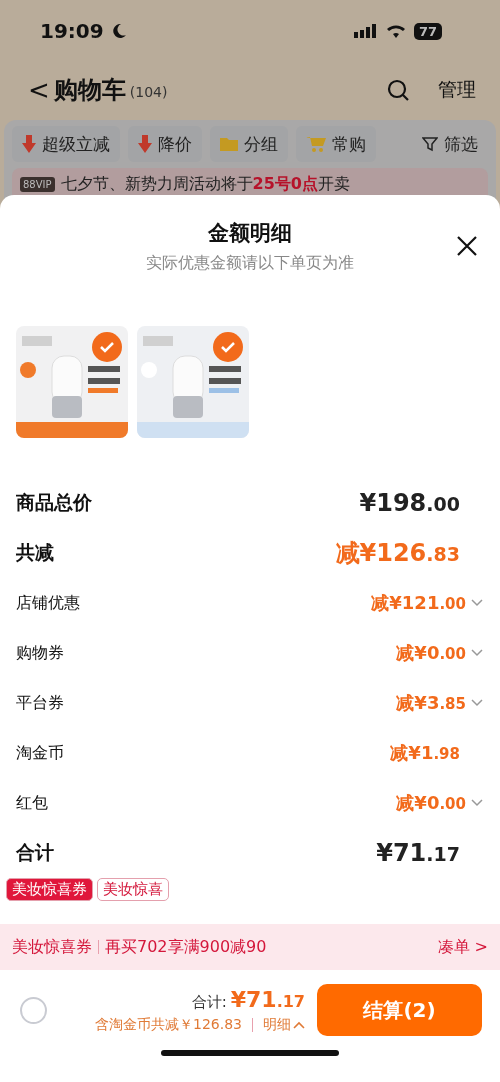 This screenshot has height=1082, width=500. What do you see at coordinates (148, 92) in the screenshot?
I see `item-count: (104)` at bounding box center [148, 92].